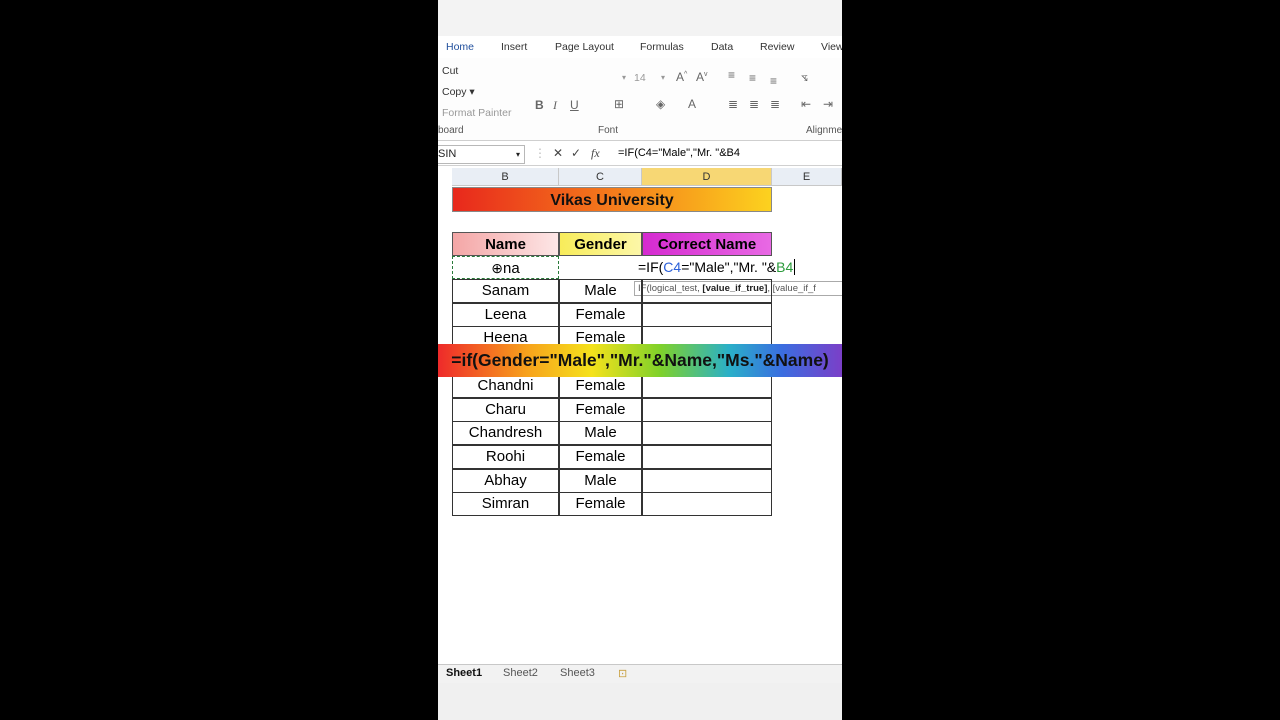 Image resolution: width=1280 pixels, height=720 pixels. What do you see at coordinates (505, 457) in the screenshot?
I see `name-cell: Roohi` at bounding box center [505, 457].